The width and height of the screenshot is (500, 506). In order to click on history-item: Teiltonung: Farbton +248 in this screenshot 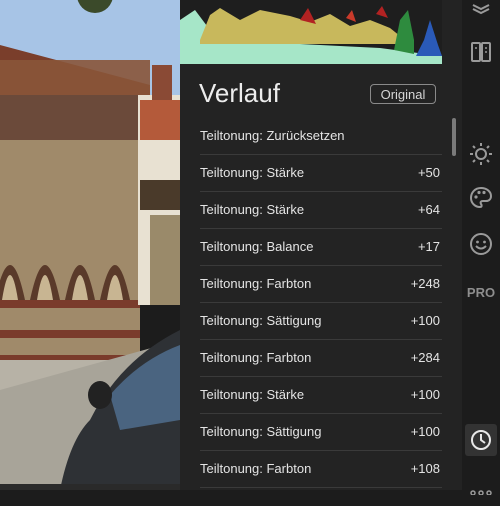, I will do `click(321, 284)`.